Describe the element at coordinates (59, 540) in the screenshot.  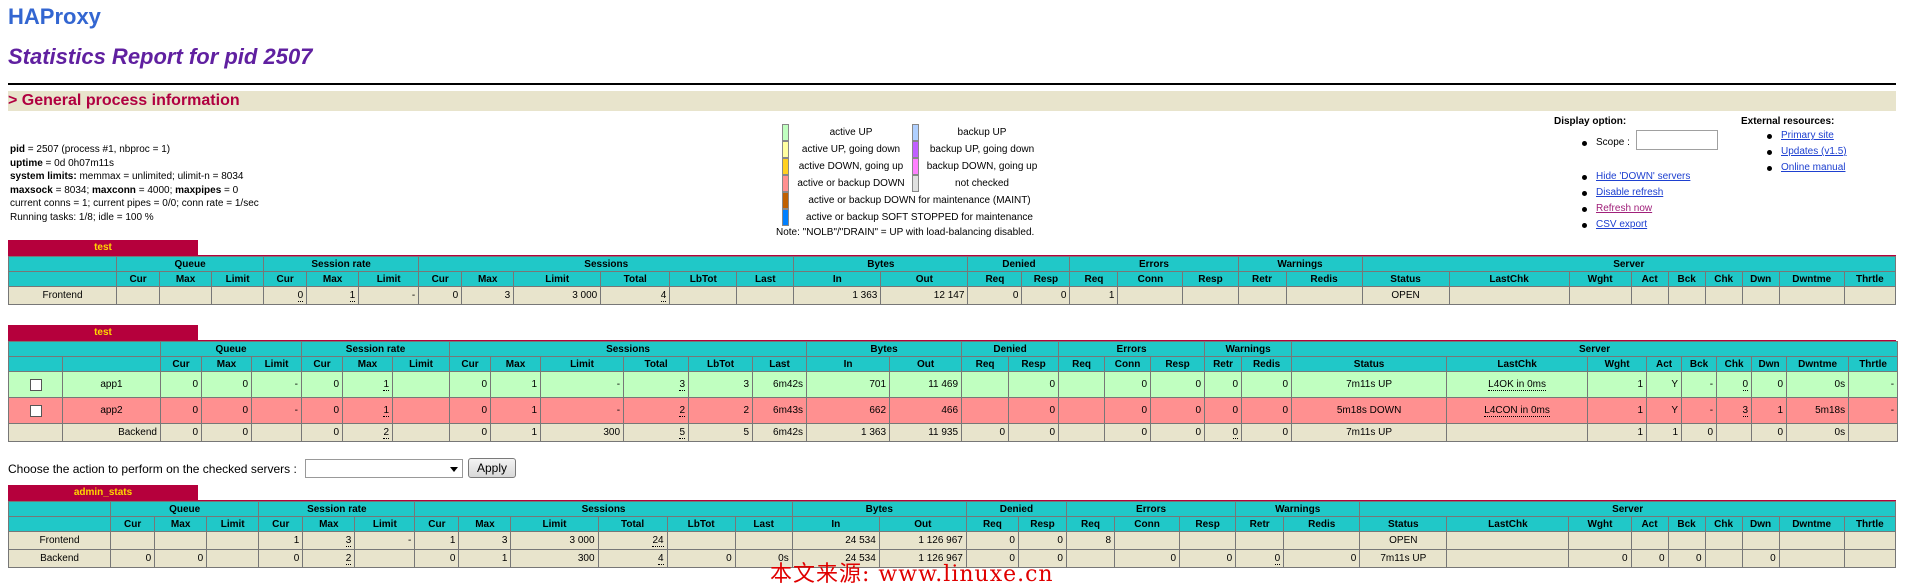
I see `row-name: Frontend` at that location.